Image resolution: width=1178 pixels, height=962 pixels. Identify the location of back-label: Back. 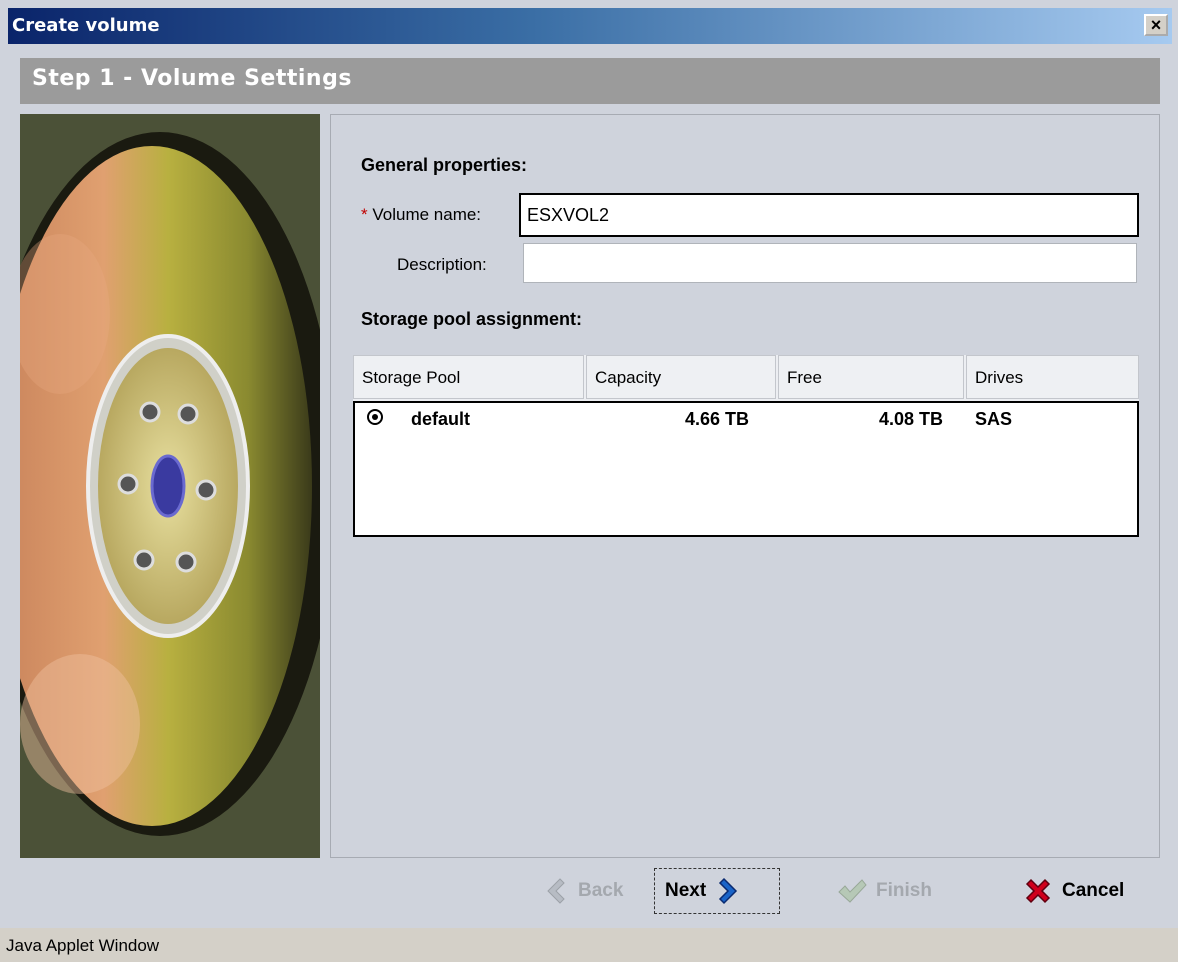
(601, 890).